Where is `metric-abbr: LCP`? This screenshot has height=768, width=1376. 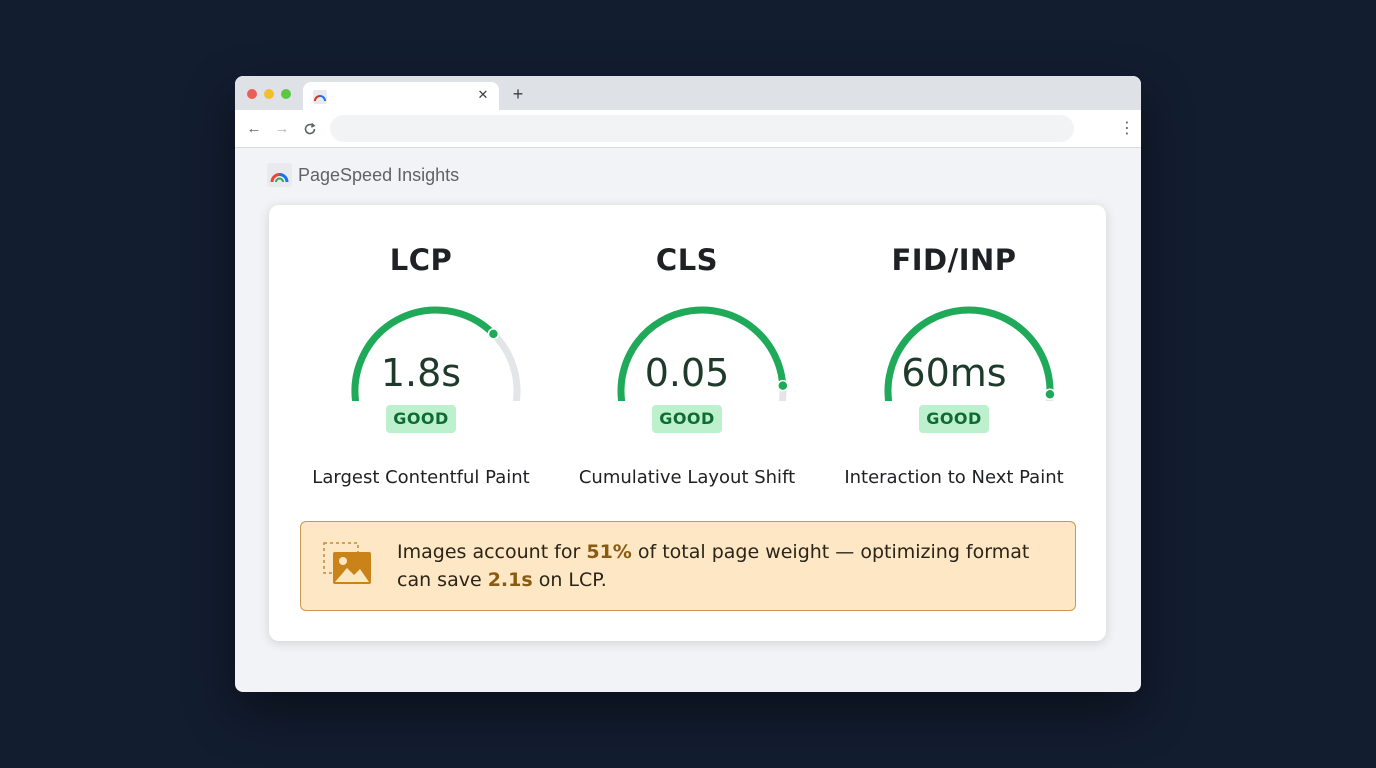 metric-abbr: LCP is located at coordinates (421, 260).